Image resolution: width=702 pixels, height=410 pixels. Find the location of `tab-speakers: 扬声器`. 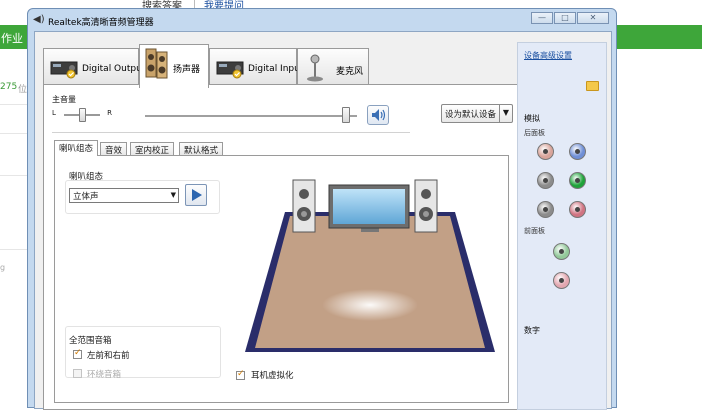

tab-speakers: 扬声器 is located at coordinates (174, 66).